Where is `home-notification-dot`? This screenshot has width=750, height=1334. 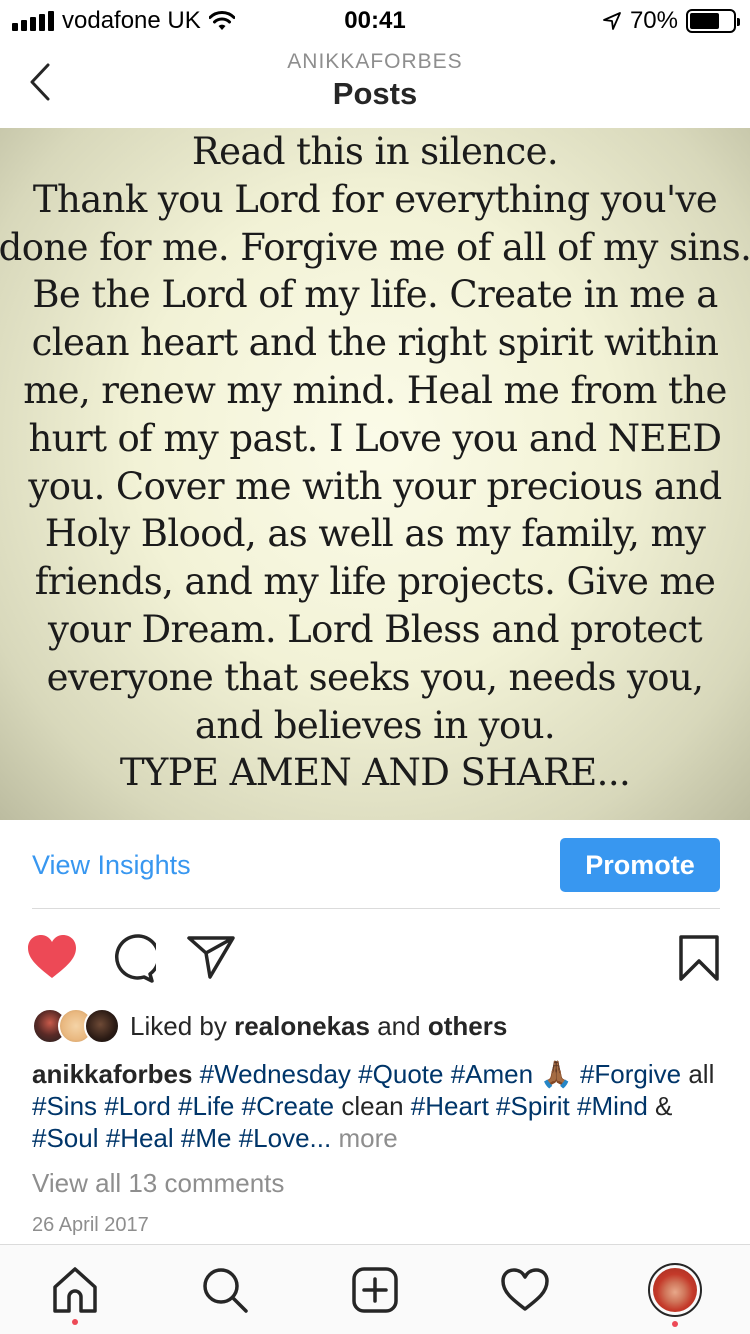
home-notification-dot is located at coordinates (75, 1322).